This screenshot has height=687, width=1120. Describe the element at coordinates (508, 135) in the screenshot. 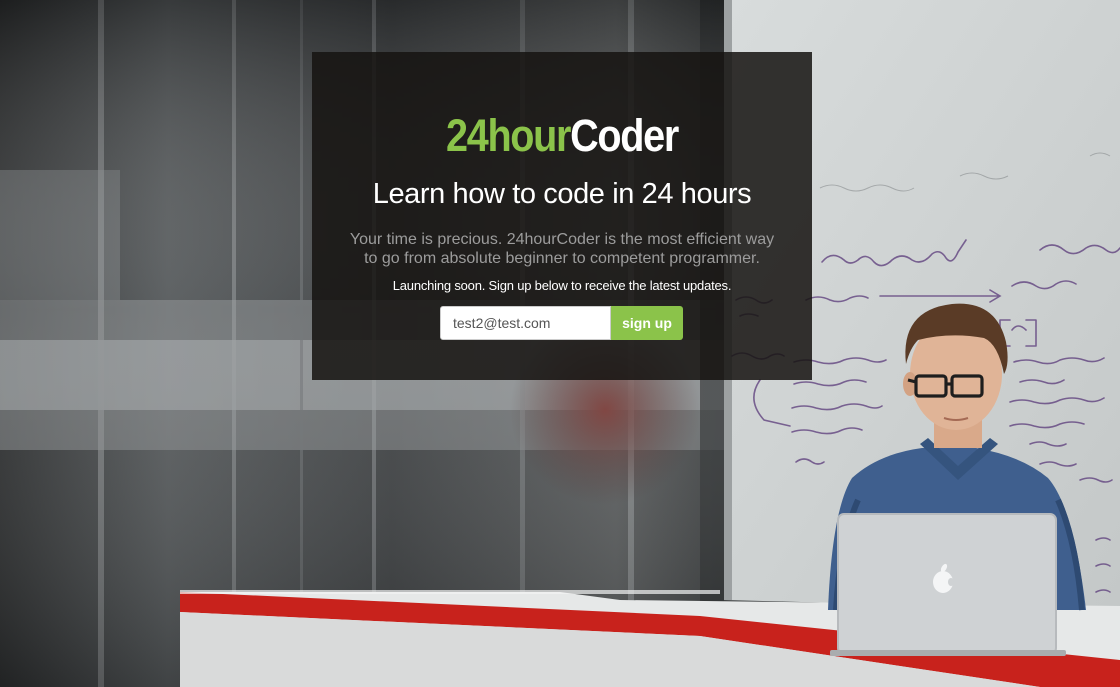

I see `logo-text-accent: 24hour` at that location.